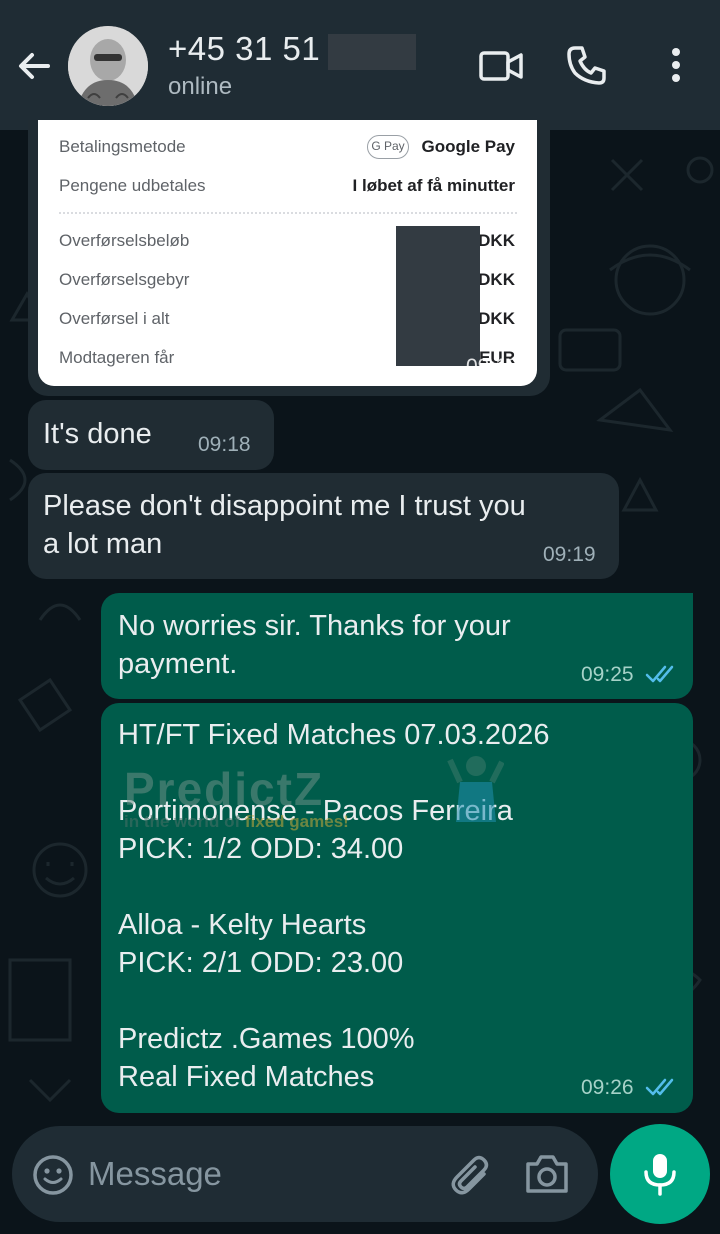  I want to click on receipt-label: Overførselsgebyr, so click(124, 279).